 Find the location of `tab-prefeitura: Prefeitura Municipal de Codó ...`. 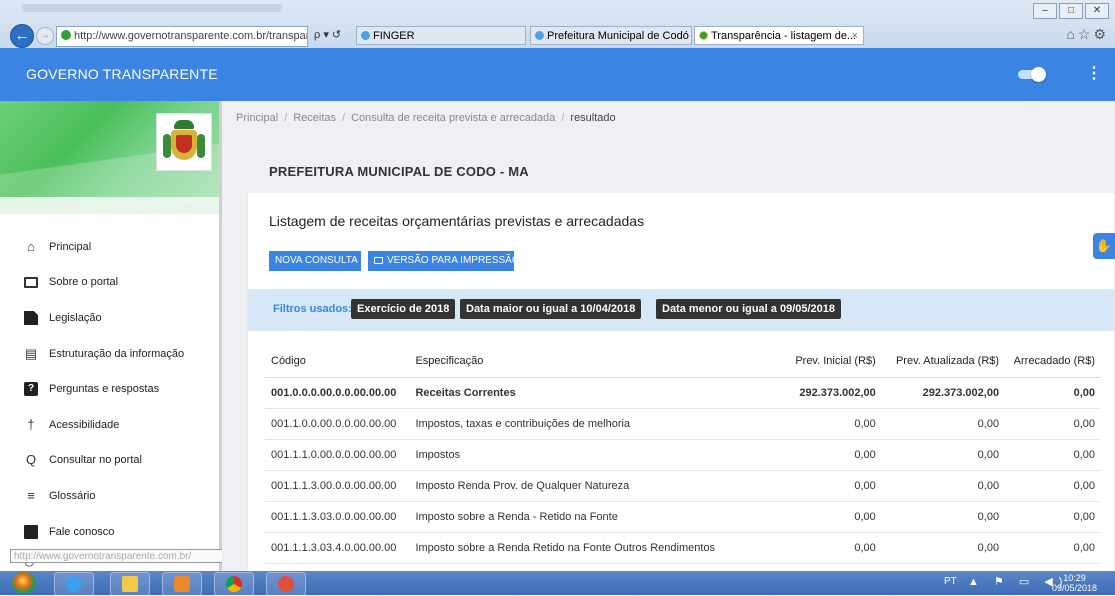

tab-prefeitura: Prefeitura Municipal de Codó ... is located at coordinates (611, 35).